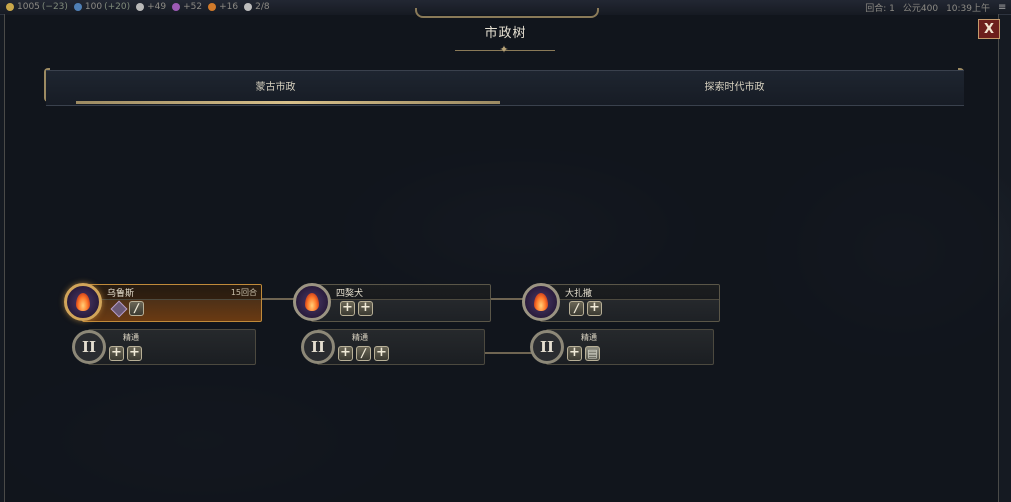  Describe the element at coordinates (229, 7) in the screenshot. I see `resource-value: +16` at that location.